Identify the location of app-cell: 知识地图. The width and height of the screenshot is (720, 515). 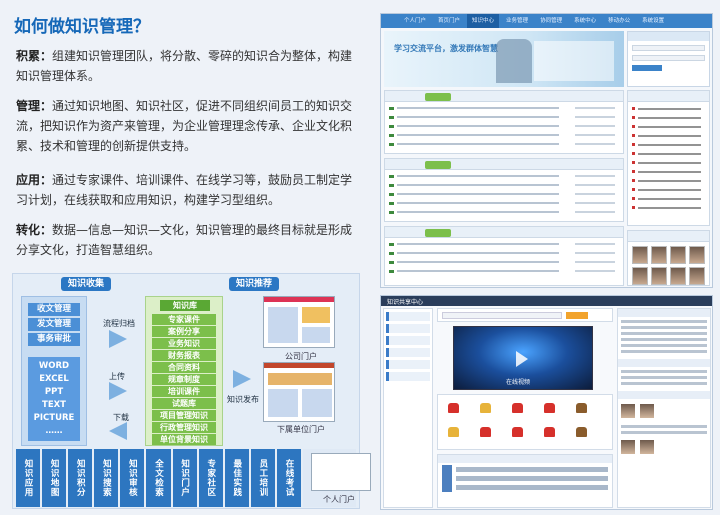
(54, 478).